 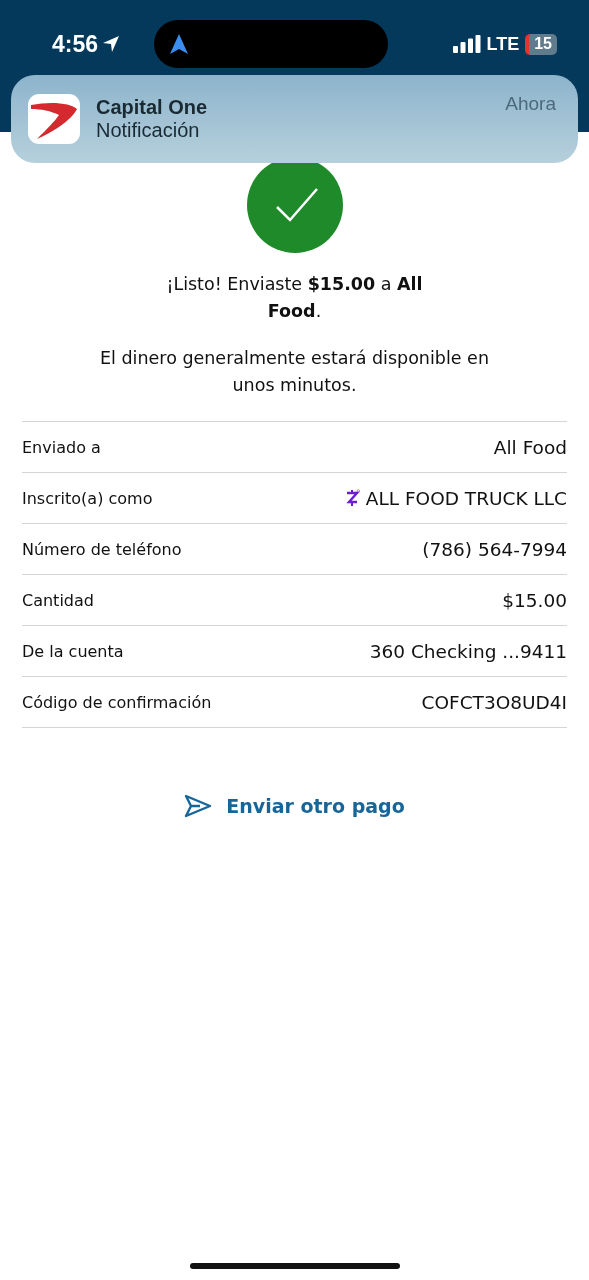 What do you see at coordinates (294, 119) in the screenshot?
I see `notification-banner: Capital One Notificación Ahora` at bounding box center [294, 119].